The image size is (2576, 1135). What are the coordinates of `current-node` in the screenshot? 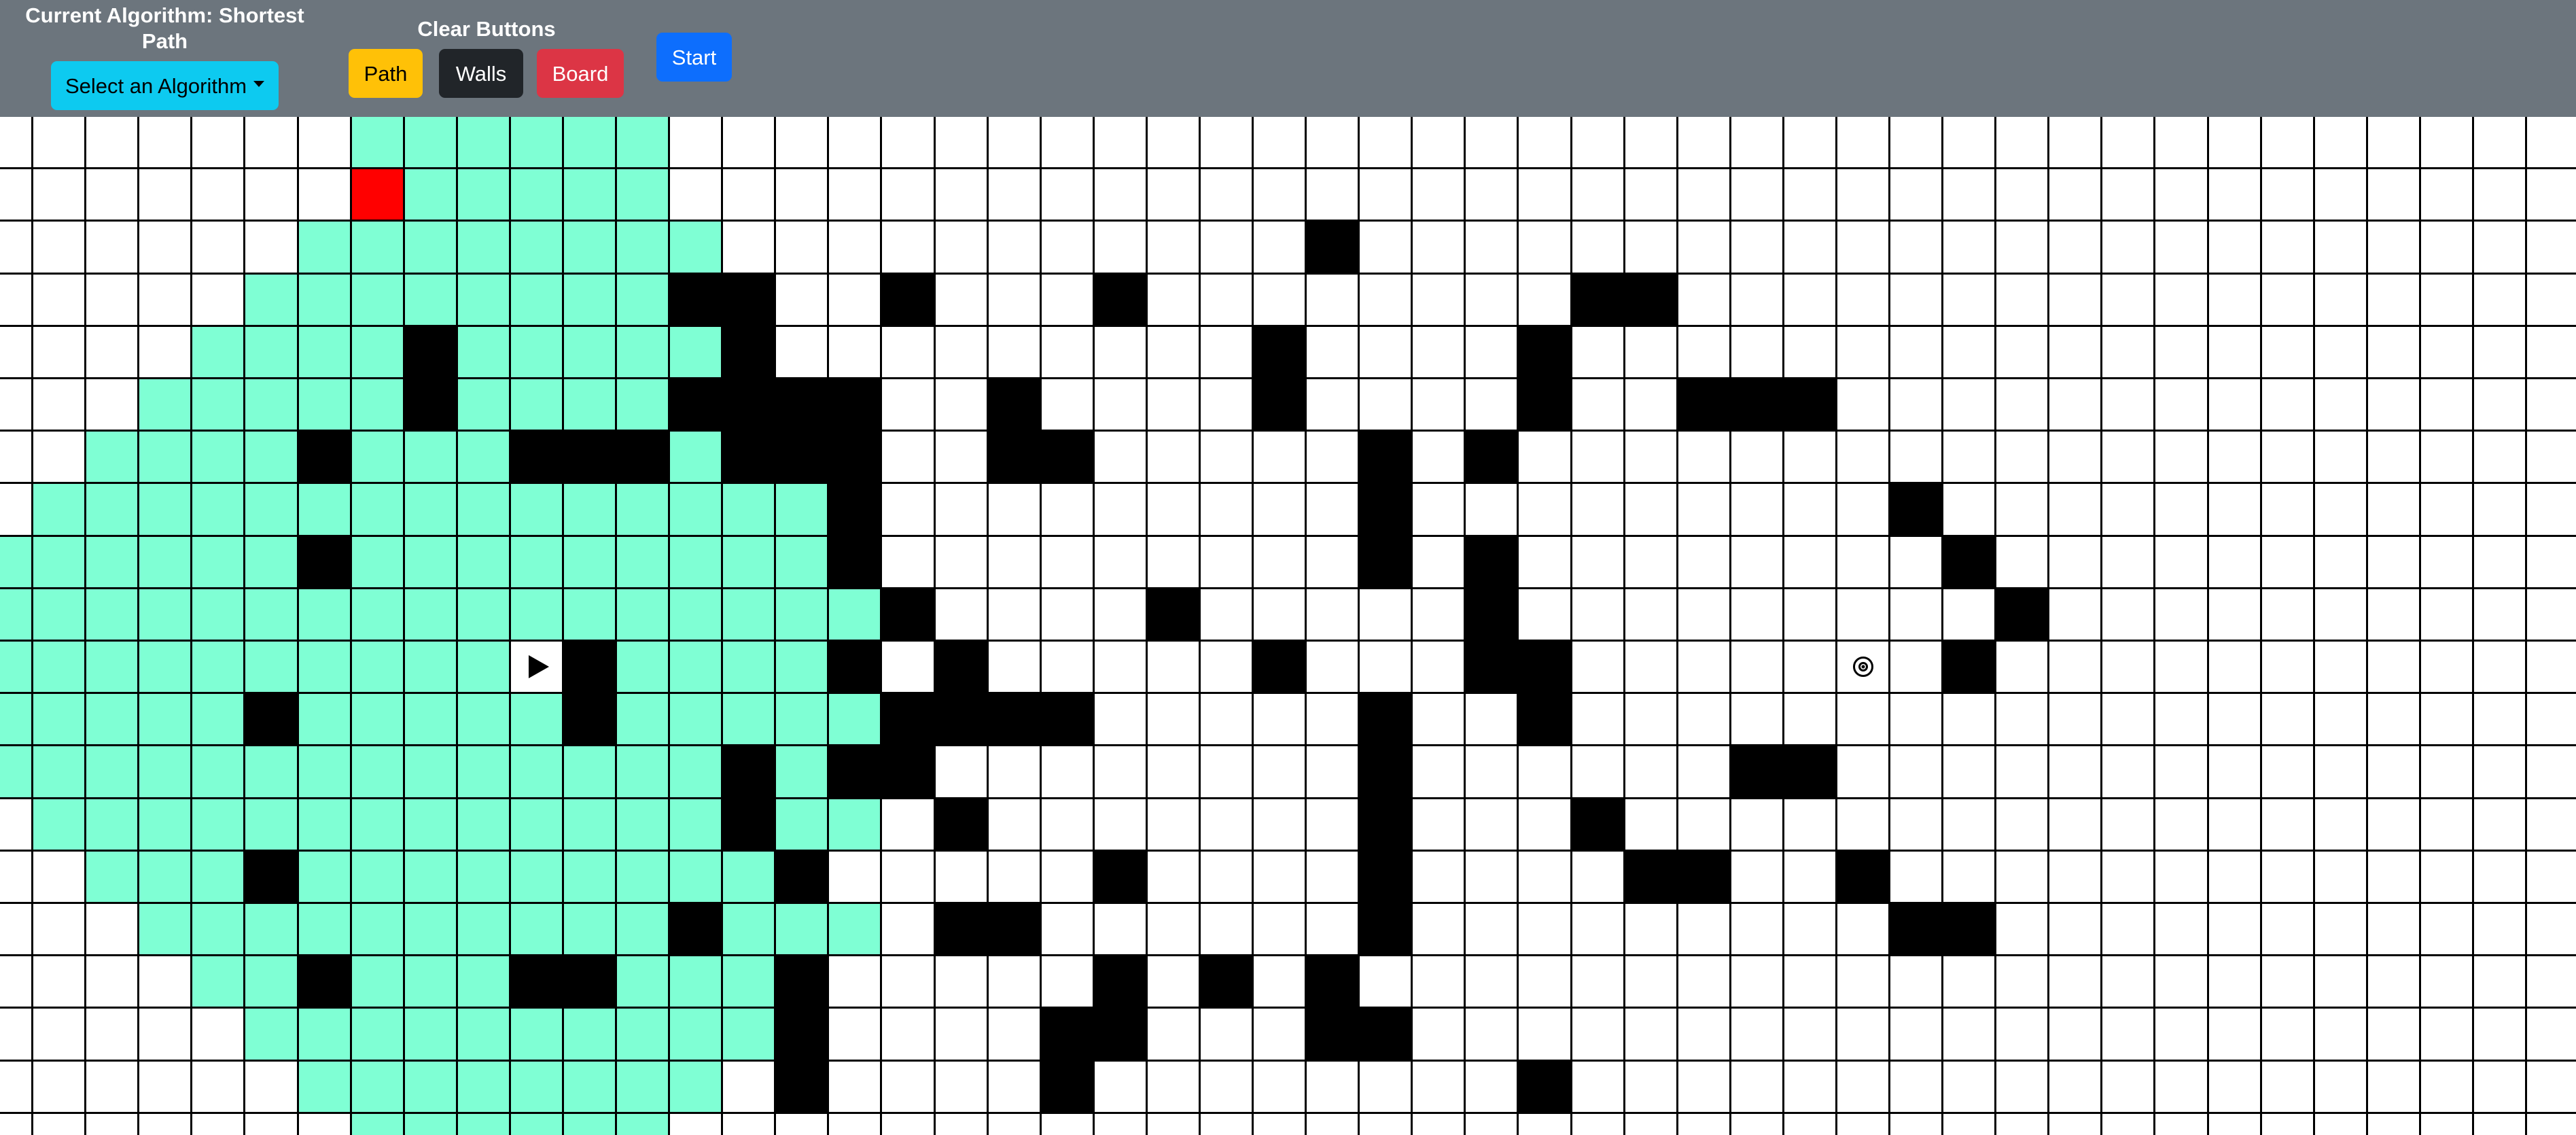 It's located at (378, 195).